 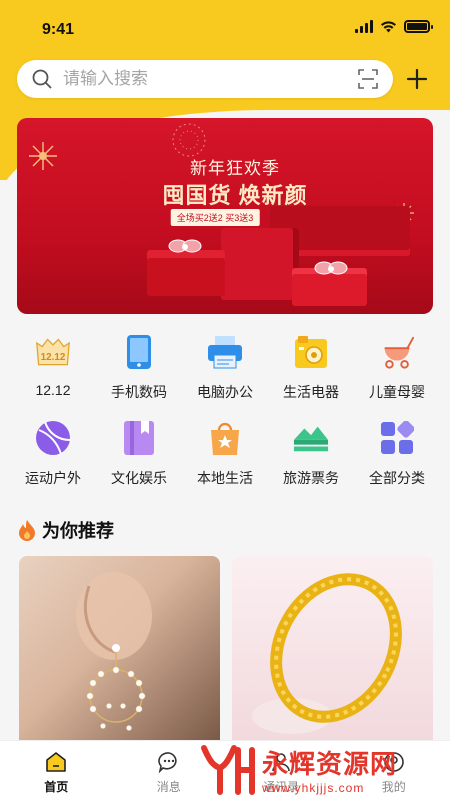 I want to click on status-icons, so click(x=394, y=26).